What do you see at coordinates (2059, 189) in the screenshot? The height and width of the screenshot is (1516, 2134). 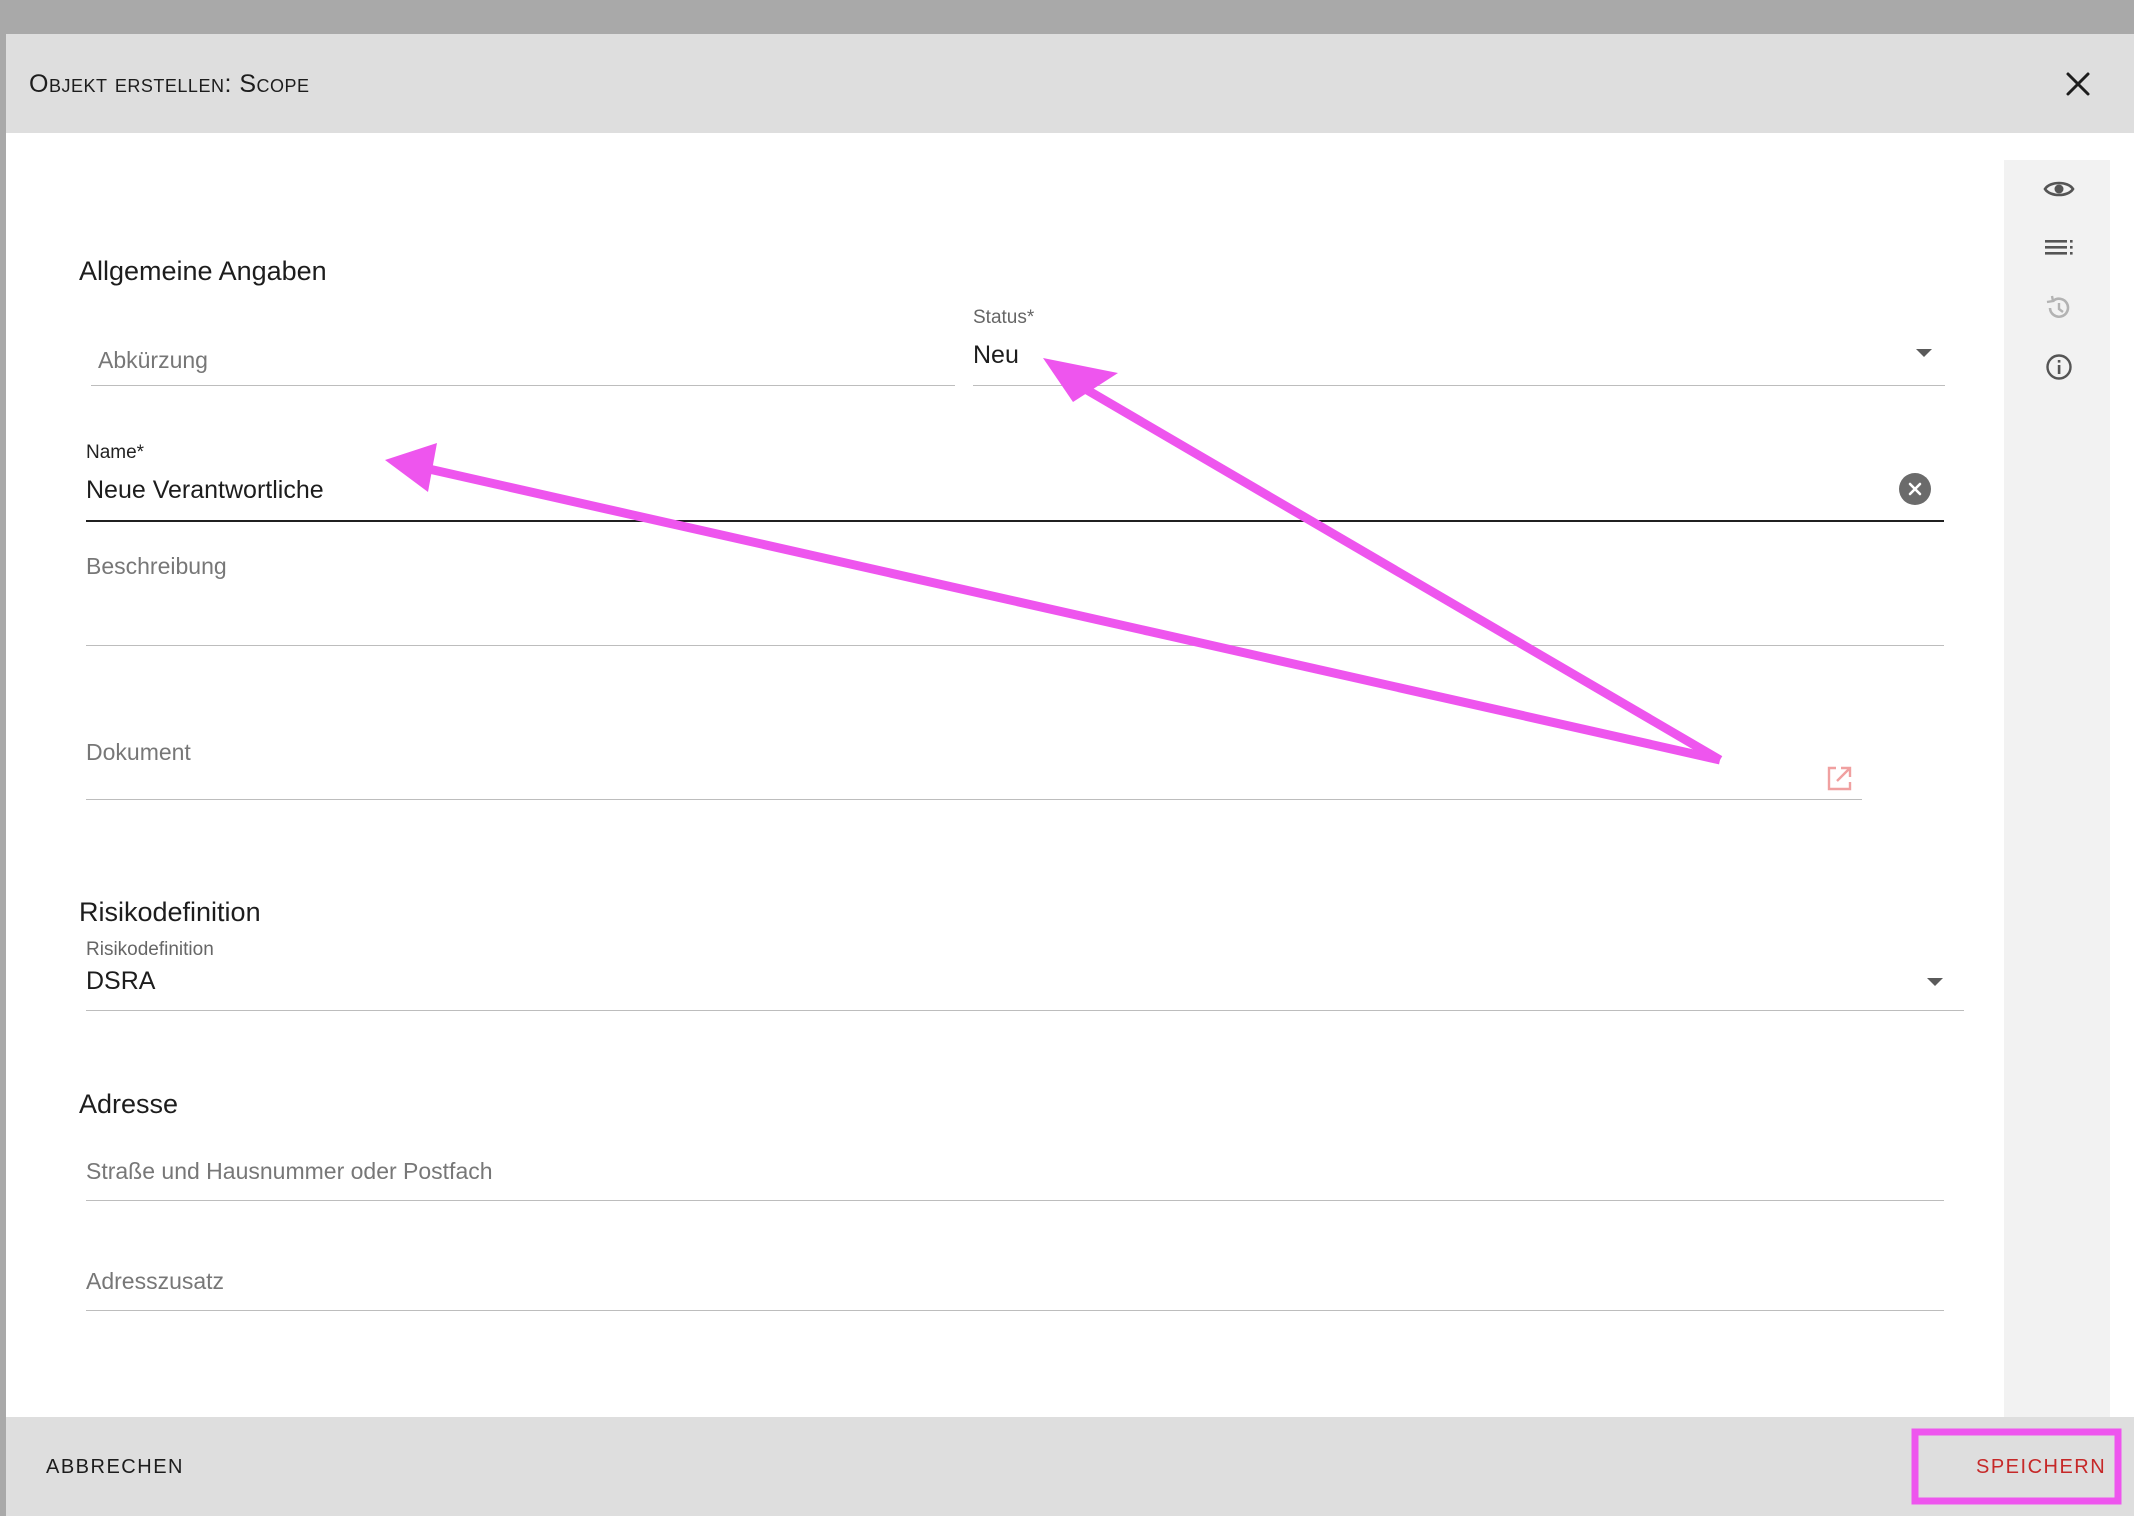 I see `eye-icon` at bounding box center [2059, 189].